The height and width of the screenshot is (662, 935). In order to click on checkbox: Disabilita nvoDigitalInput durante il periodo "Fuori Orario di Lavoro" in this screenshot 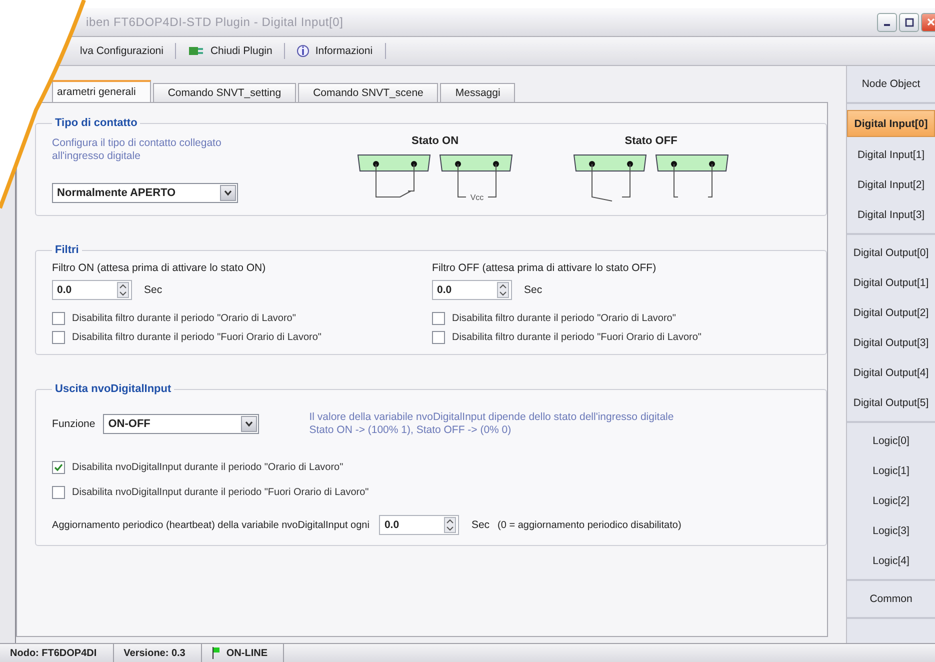, I will do `click(432, 492)`.